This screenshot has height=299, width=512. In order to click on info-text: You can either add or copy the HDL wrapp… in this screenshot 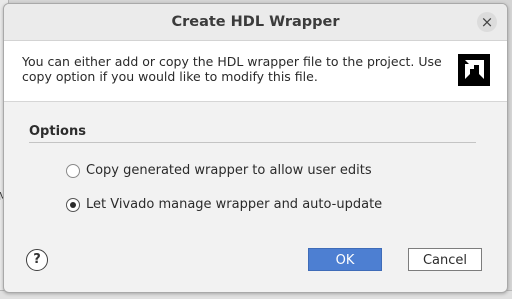, I will do `click(232, 69)`.